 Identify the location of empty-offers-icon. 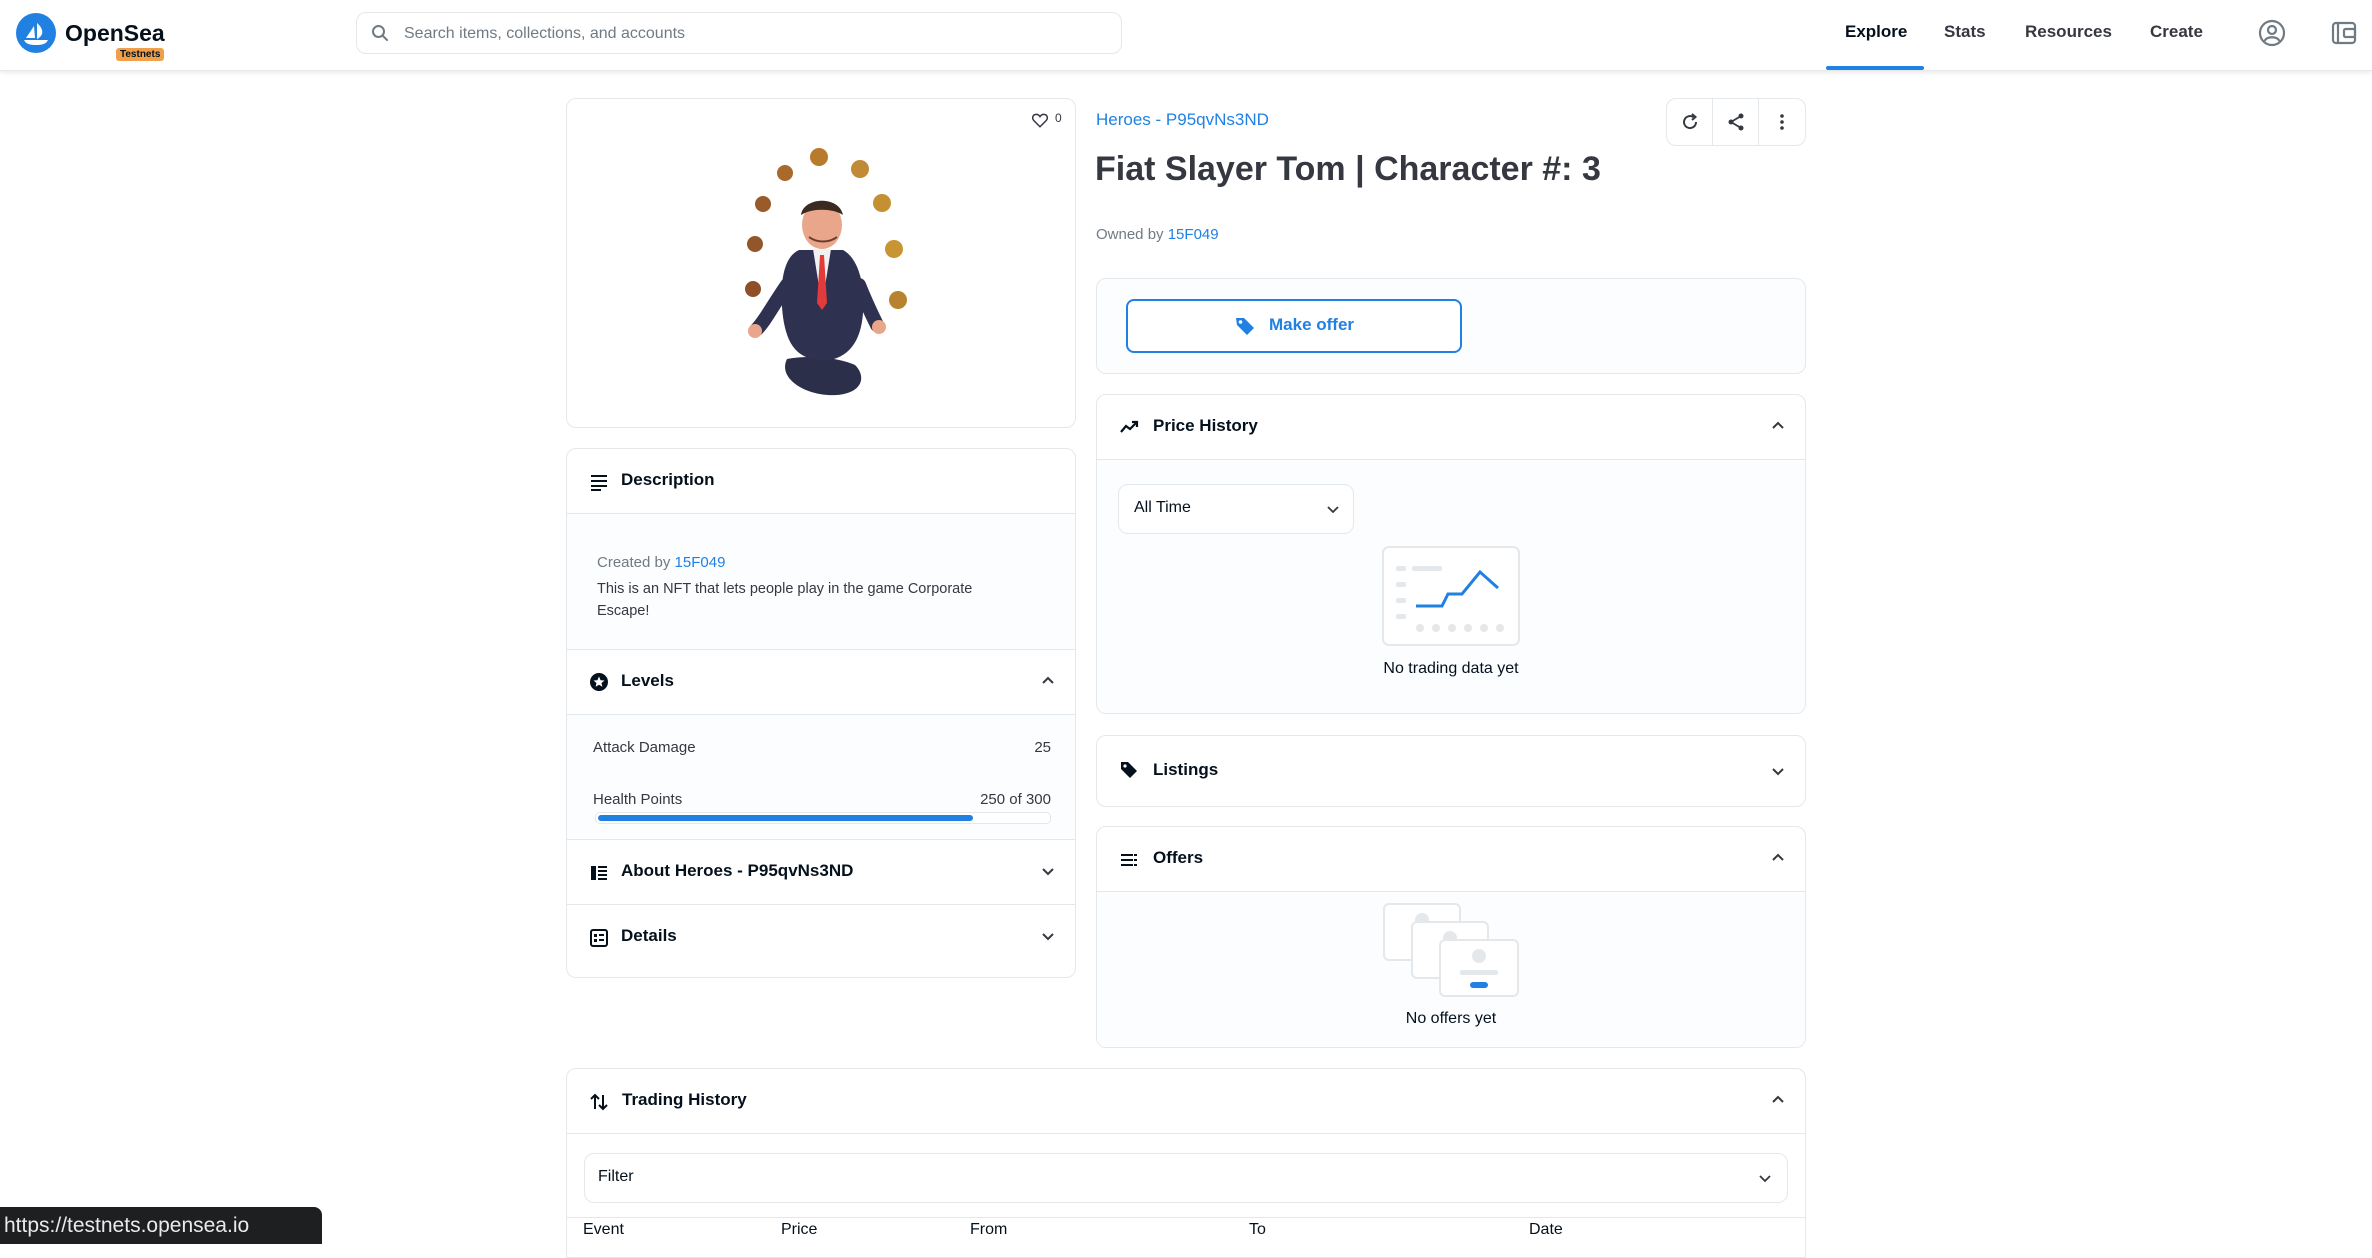
(1451, 950).